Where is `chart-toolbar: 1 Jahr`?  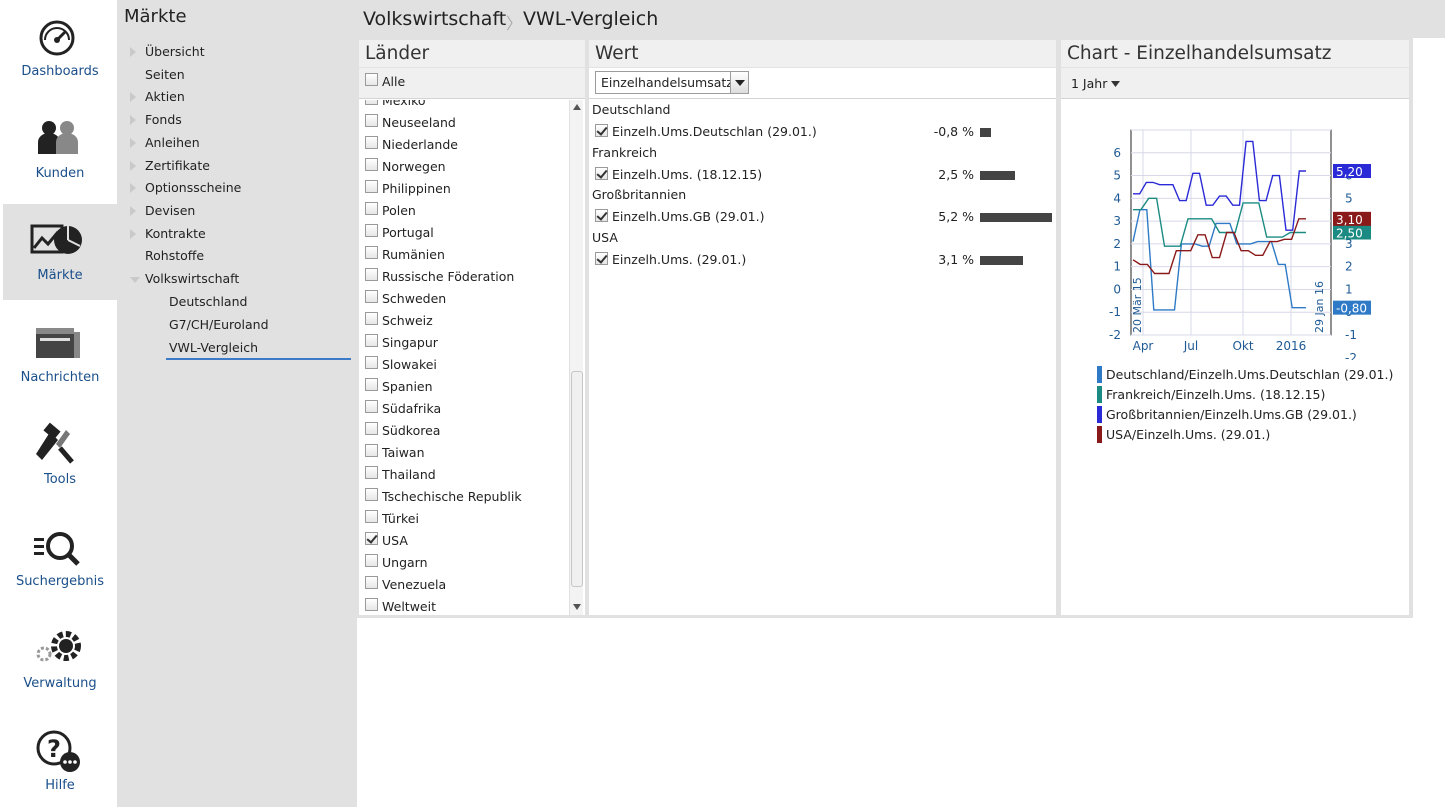
chart-toolbar: 1 Jahr is located at coordinates (1235, 83).